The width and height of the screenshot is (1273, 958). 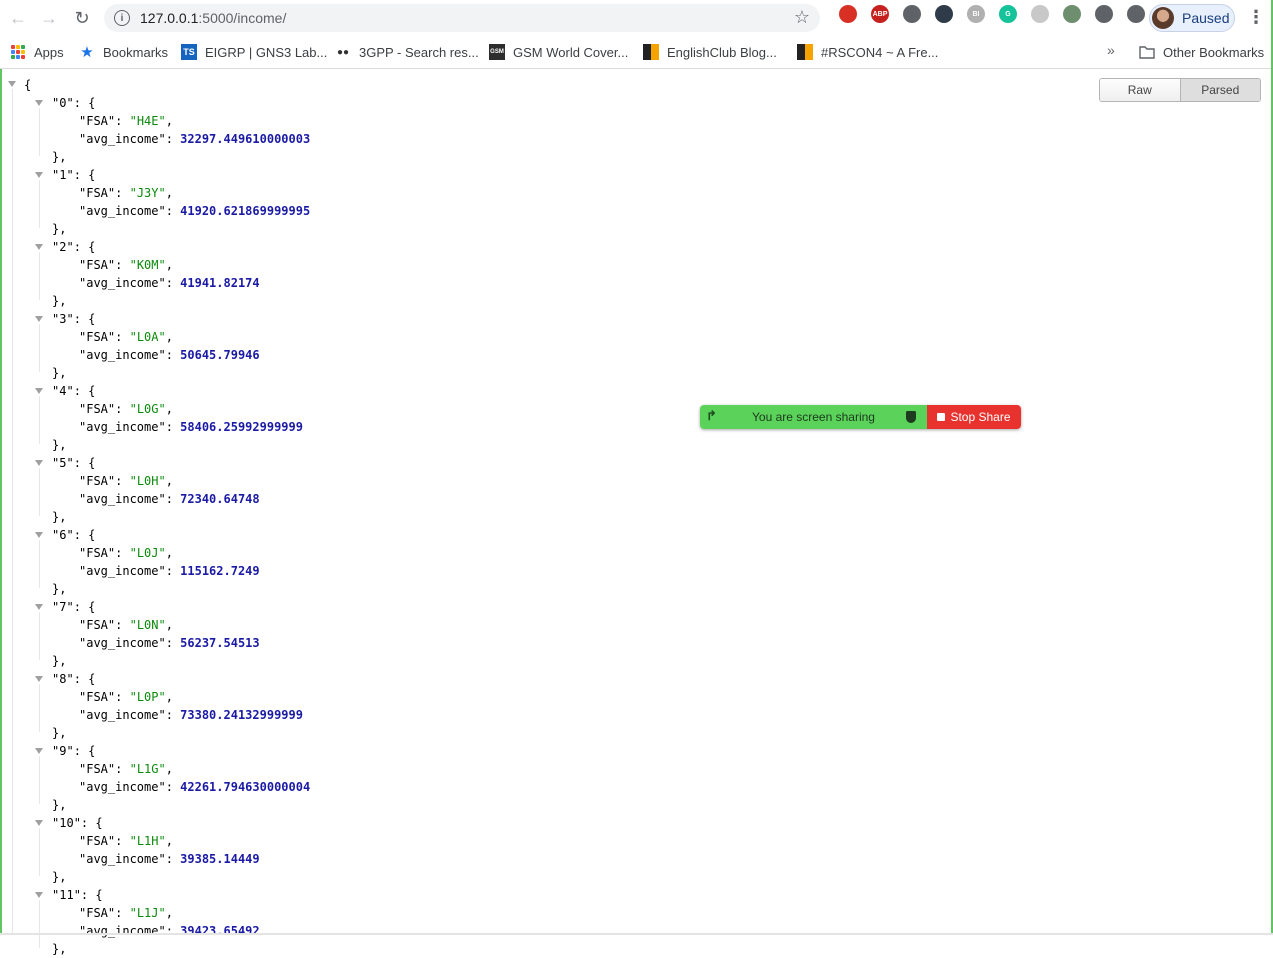 What do you see at coordinates (59, 301) in the screenshot?
I see `json-record-close: },` at bounding box center [59, 301].